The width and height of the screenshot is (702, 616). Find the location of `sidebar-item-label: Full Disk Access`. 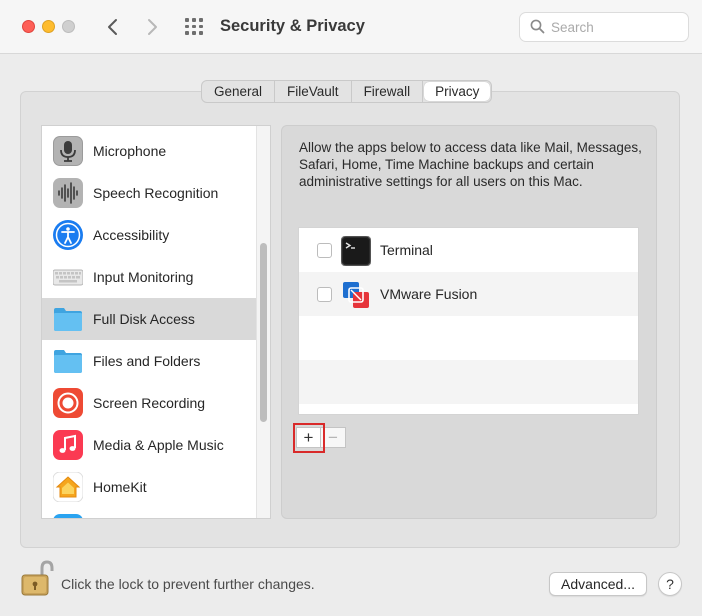

sidebar-item-label: Full Disk Access is located at coordinates (144, 319).